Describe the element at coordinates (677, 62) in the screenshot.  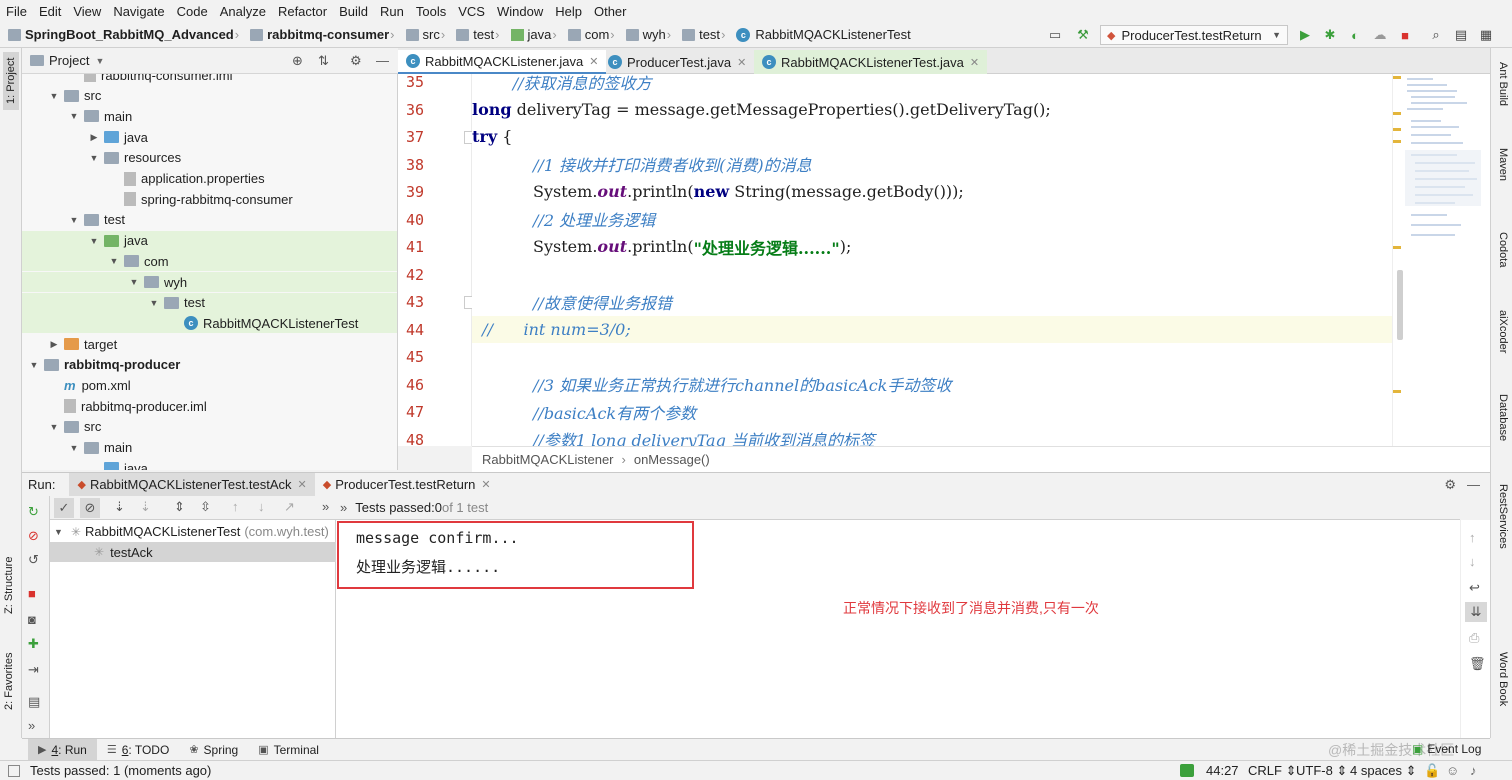
I see `editor-tab-1: c ProducerTest.java ✕` at that location.